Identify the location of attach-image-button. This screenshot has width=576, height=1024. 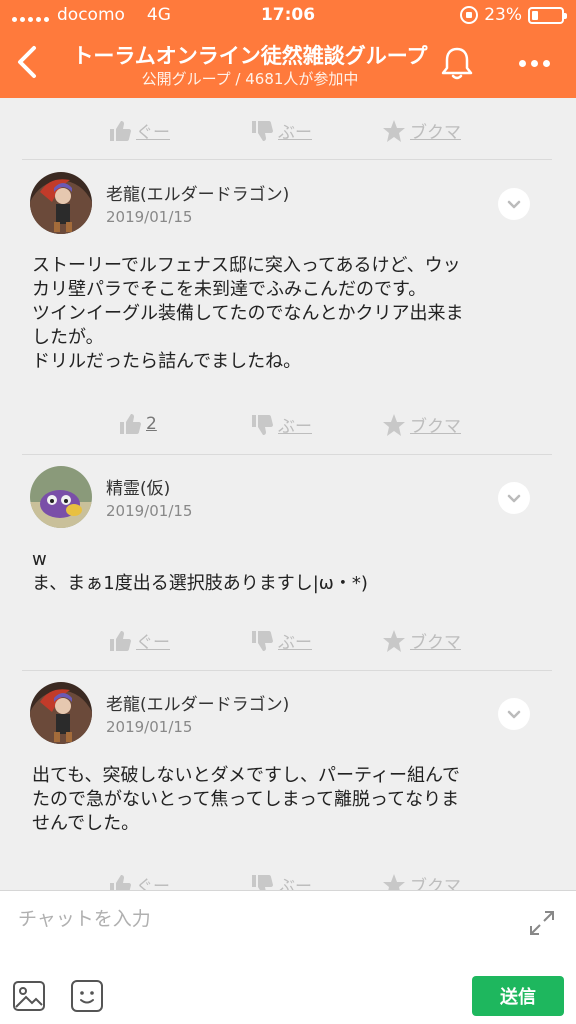
(29, 996).